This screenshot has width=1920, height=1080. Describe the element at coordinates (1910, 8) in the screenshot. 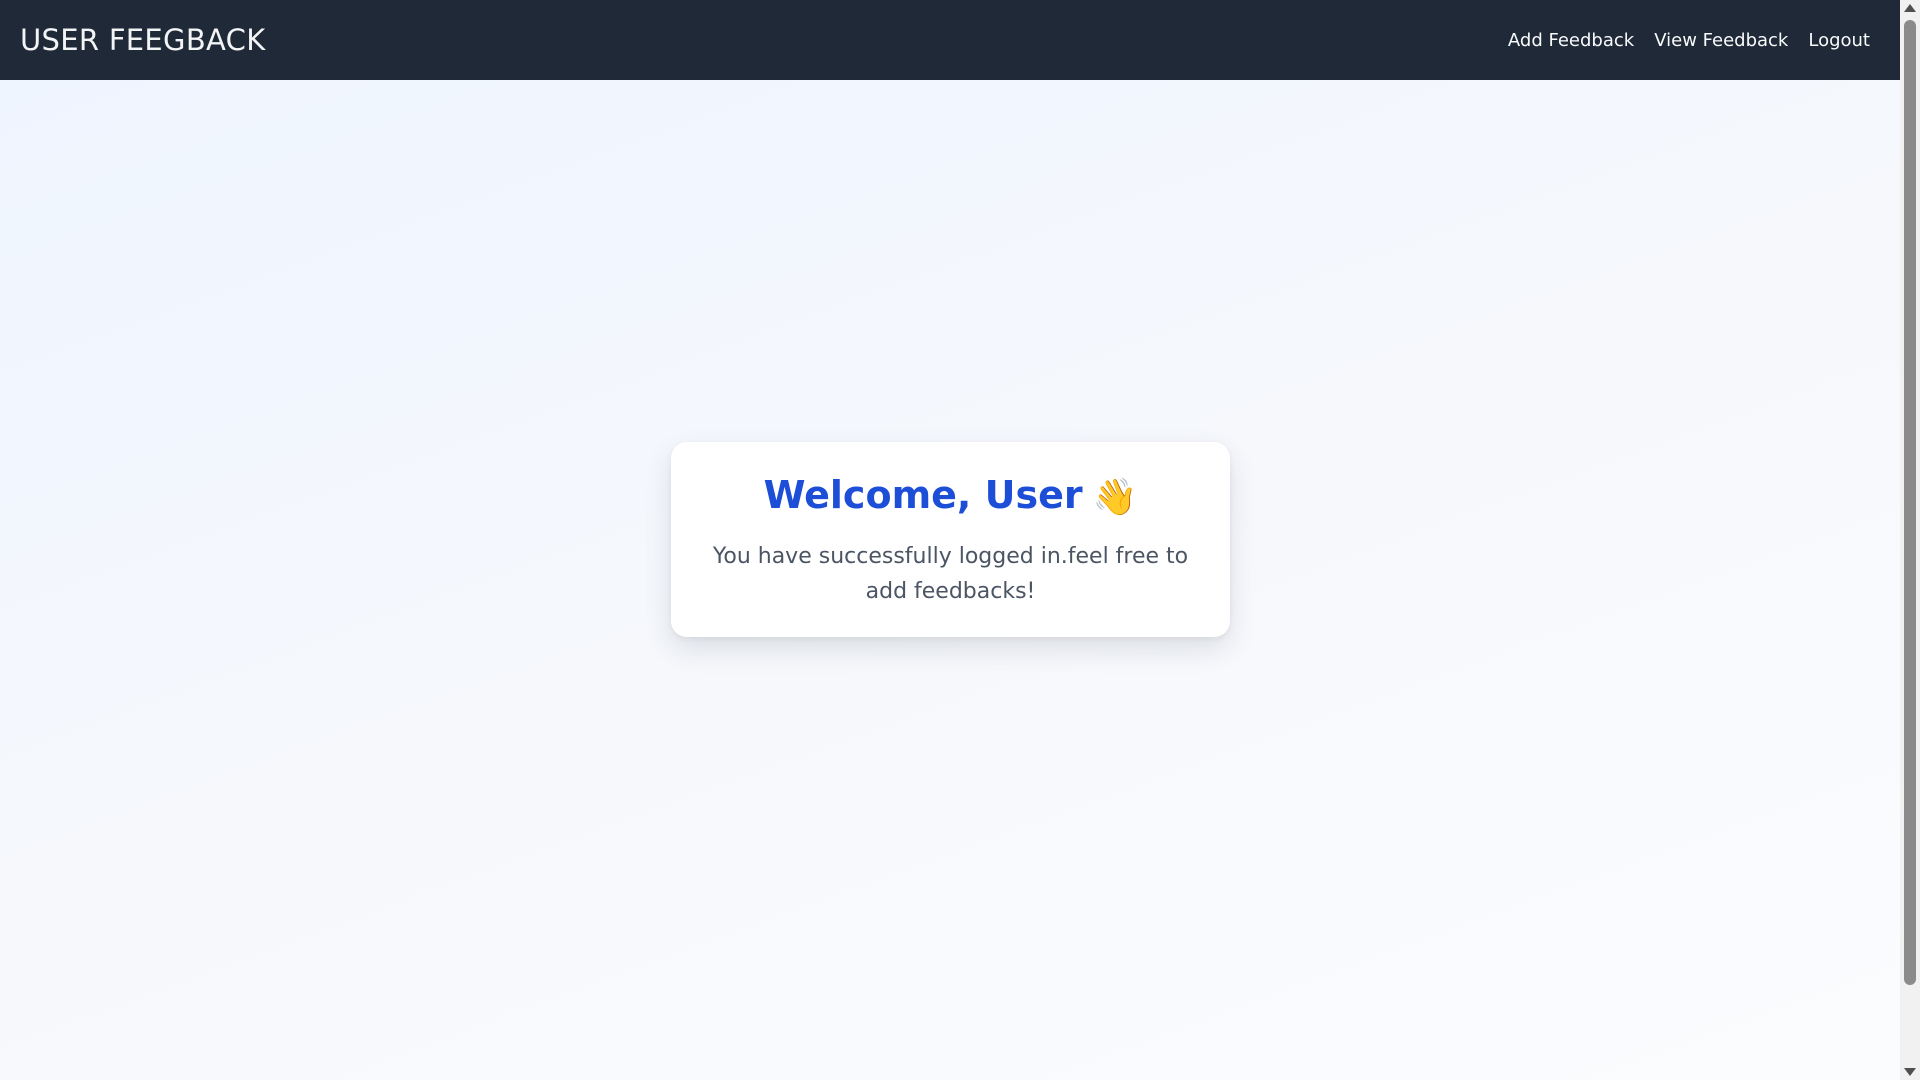

I see `scroll-up-arrow-icon` at that location.